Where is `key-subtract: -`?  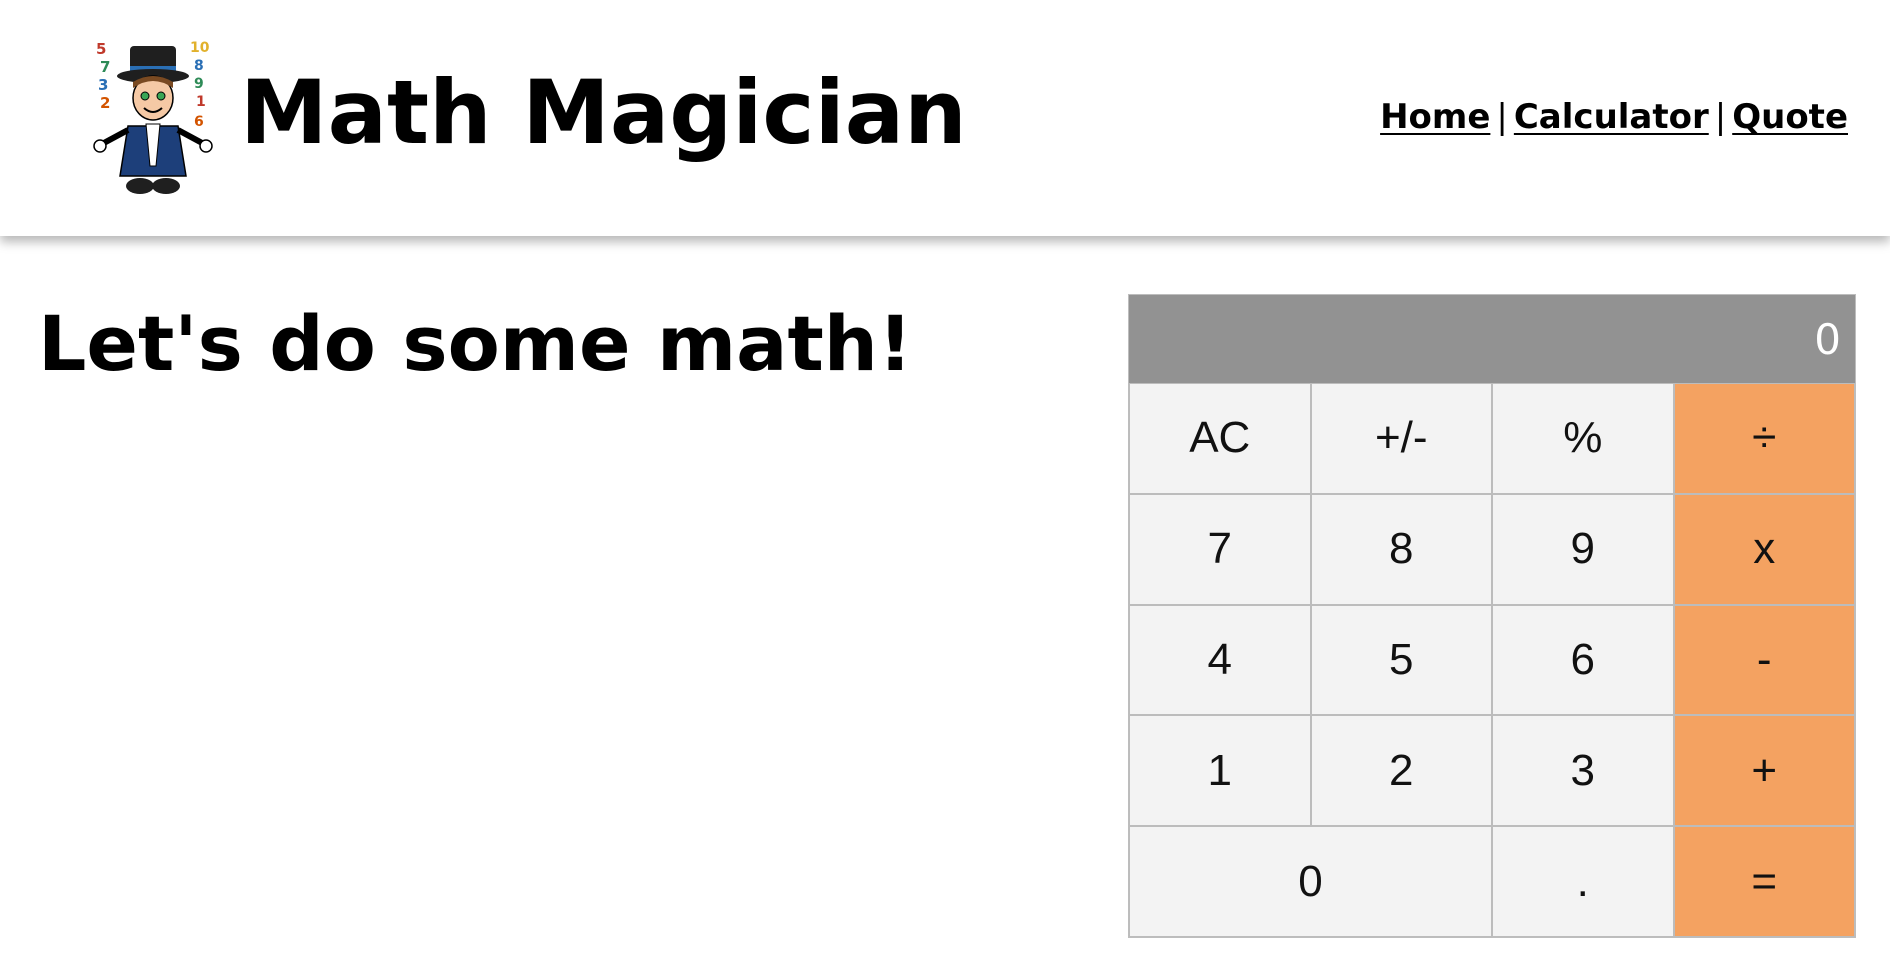
key-subtract: - is located at coordinates (1764, 660).